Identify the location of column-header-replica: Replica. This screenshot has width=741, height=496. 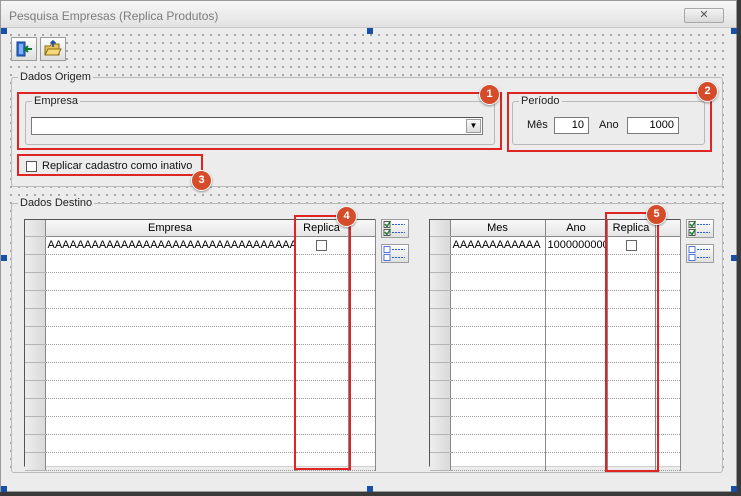
(631, 228).